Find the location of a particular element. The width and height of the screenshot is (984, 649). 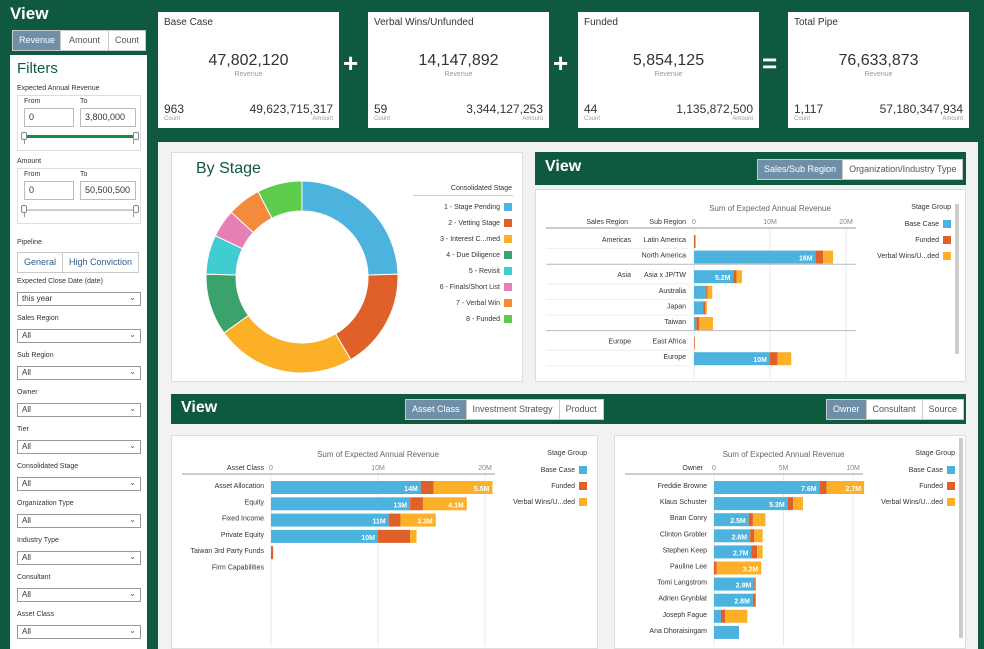

legend-item: 3 - Interest C...med is located at coordinates (476, 239).